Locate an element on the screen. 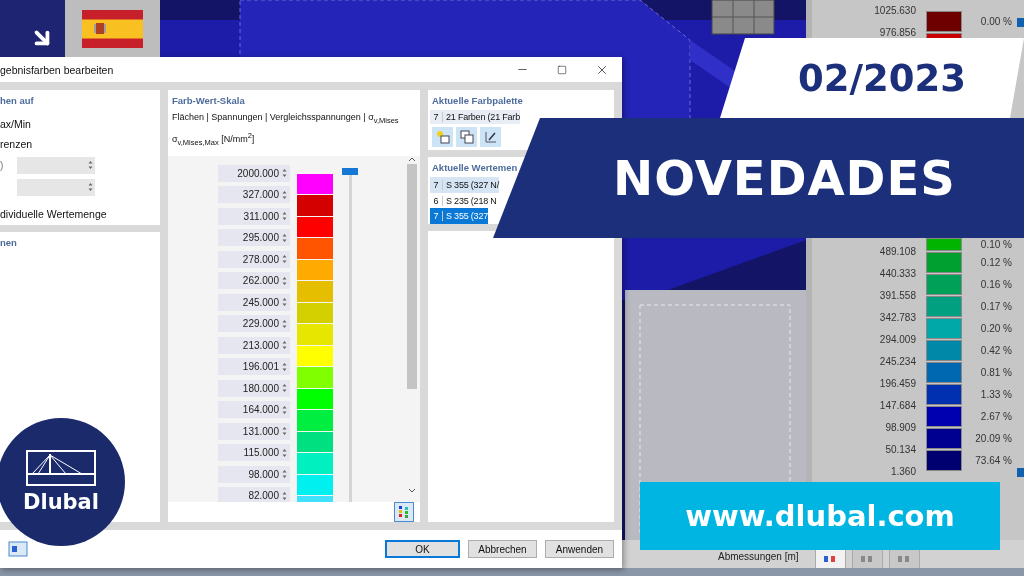  legend-percent: 0.17 % is located at coordinates (996, 307).